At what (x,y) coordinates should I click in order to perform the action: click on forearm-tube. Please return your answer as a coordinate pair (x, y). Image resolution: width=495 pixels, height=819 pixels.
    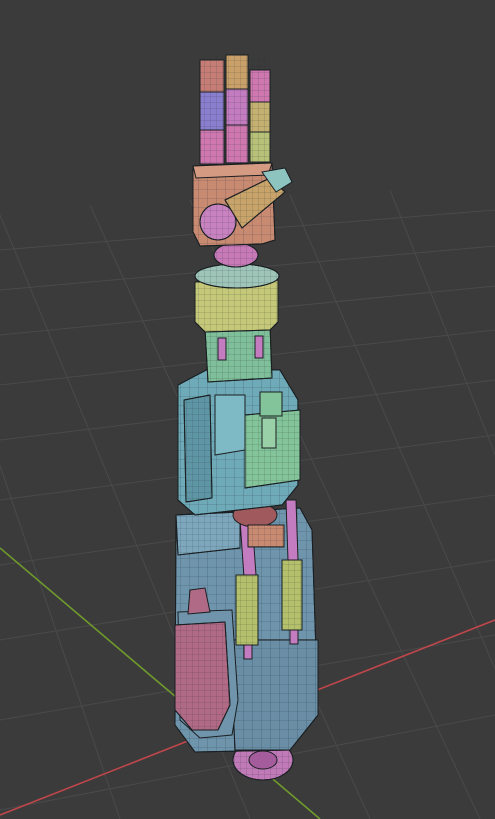
    Looking at the image, I should click on (238, 353).